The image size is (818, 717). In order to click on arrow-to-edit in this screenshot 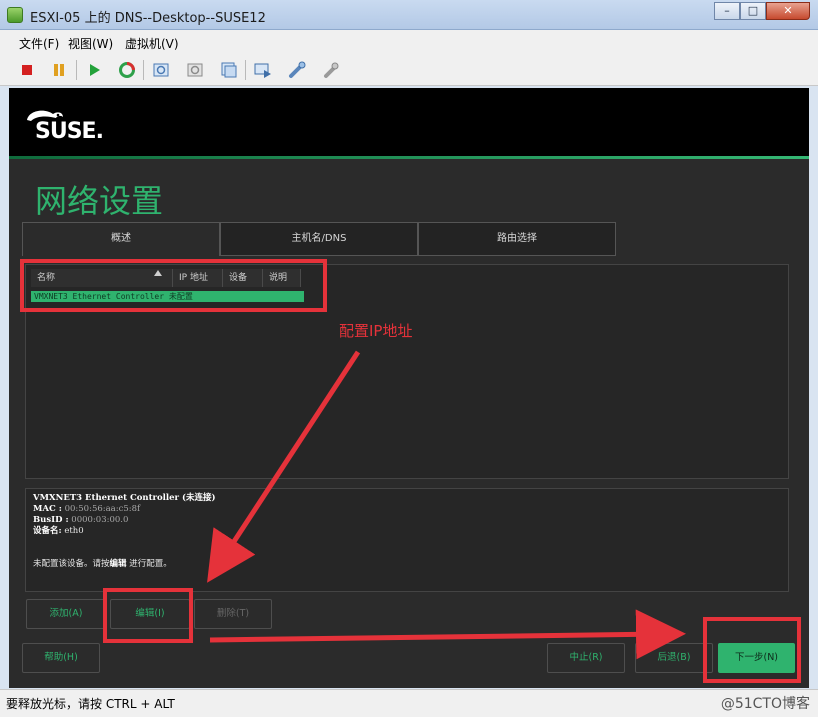, I will do `click(284, 466)`.